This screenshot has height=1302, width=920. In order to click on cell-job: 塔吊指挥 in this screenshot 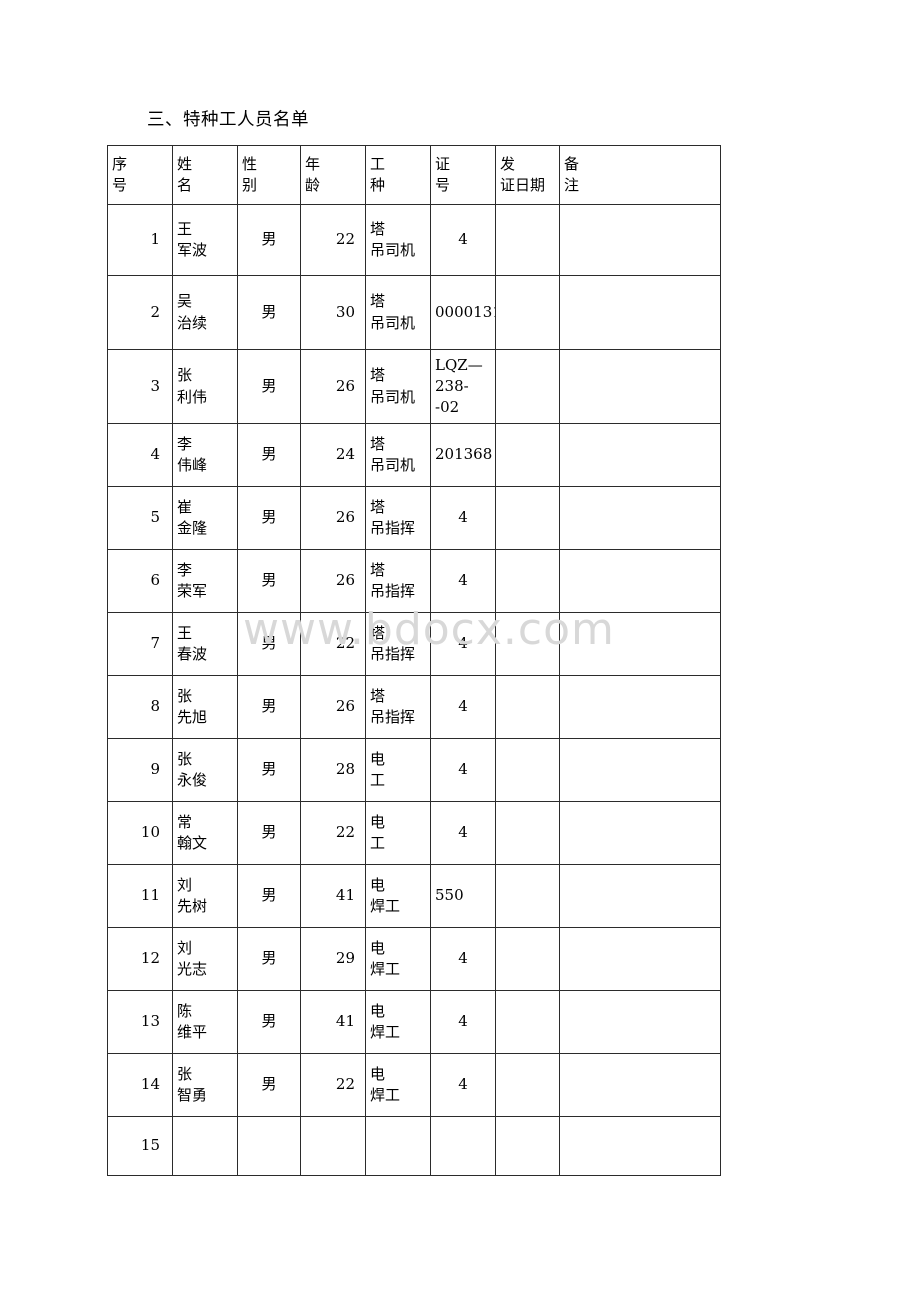, I will do `click(398, 707)`.